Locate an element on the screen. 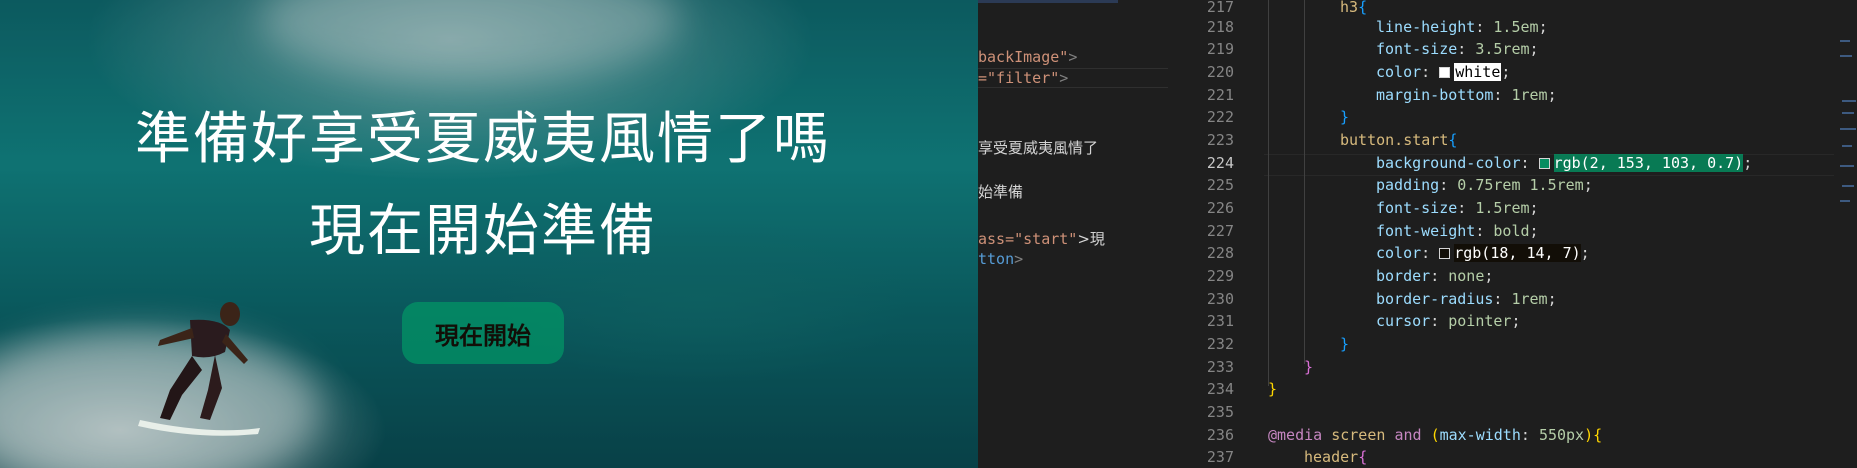  code-line-219: font-size: 3.5rem; is located at coordinates (1457, 49).